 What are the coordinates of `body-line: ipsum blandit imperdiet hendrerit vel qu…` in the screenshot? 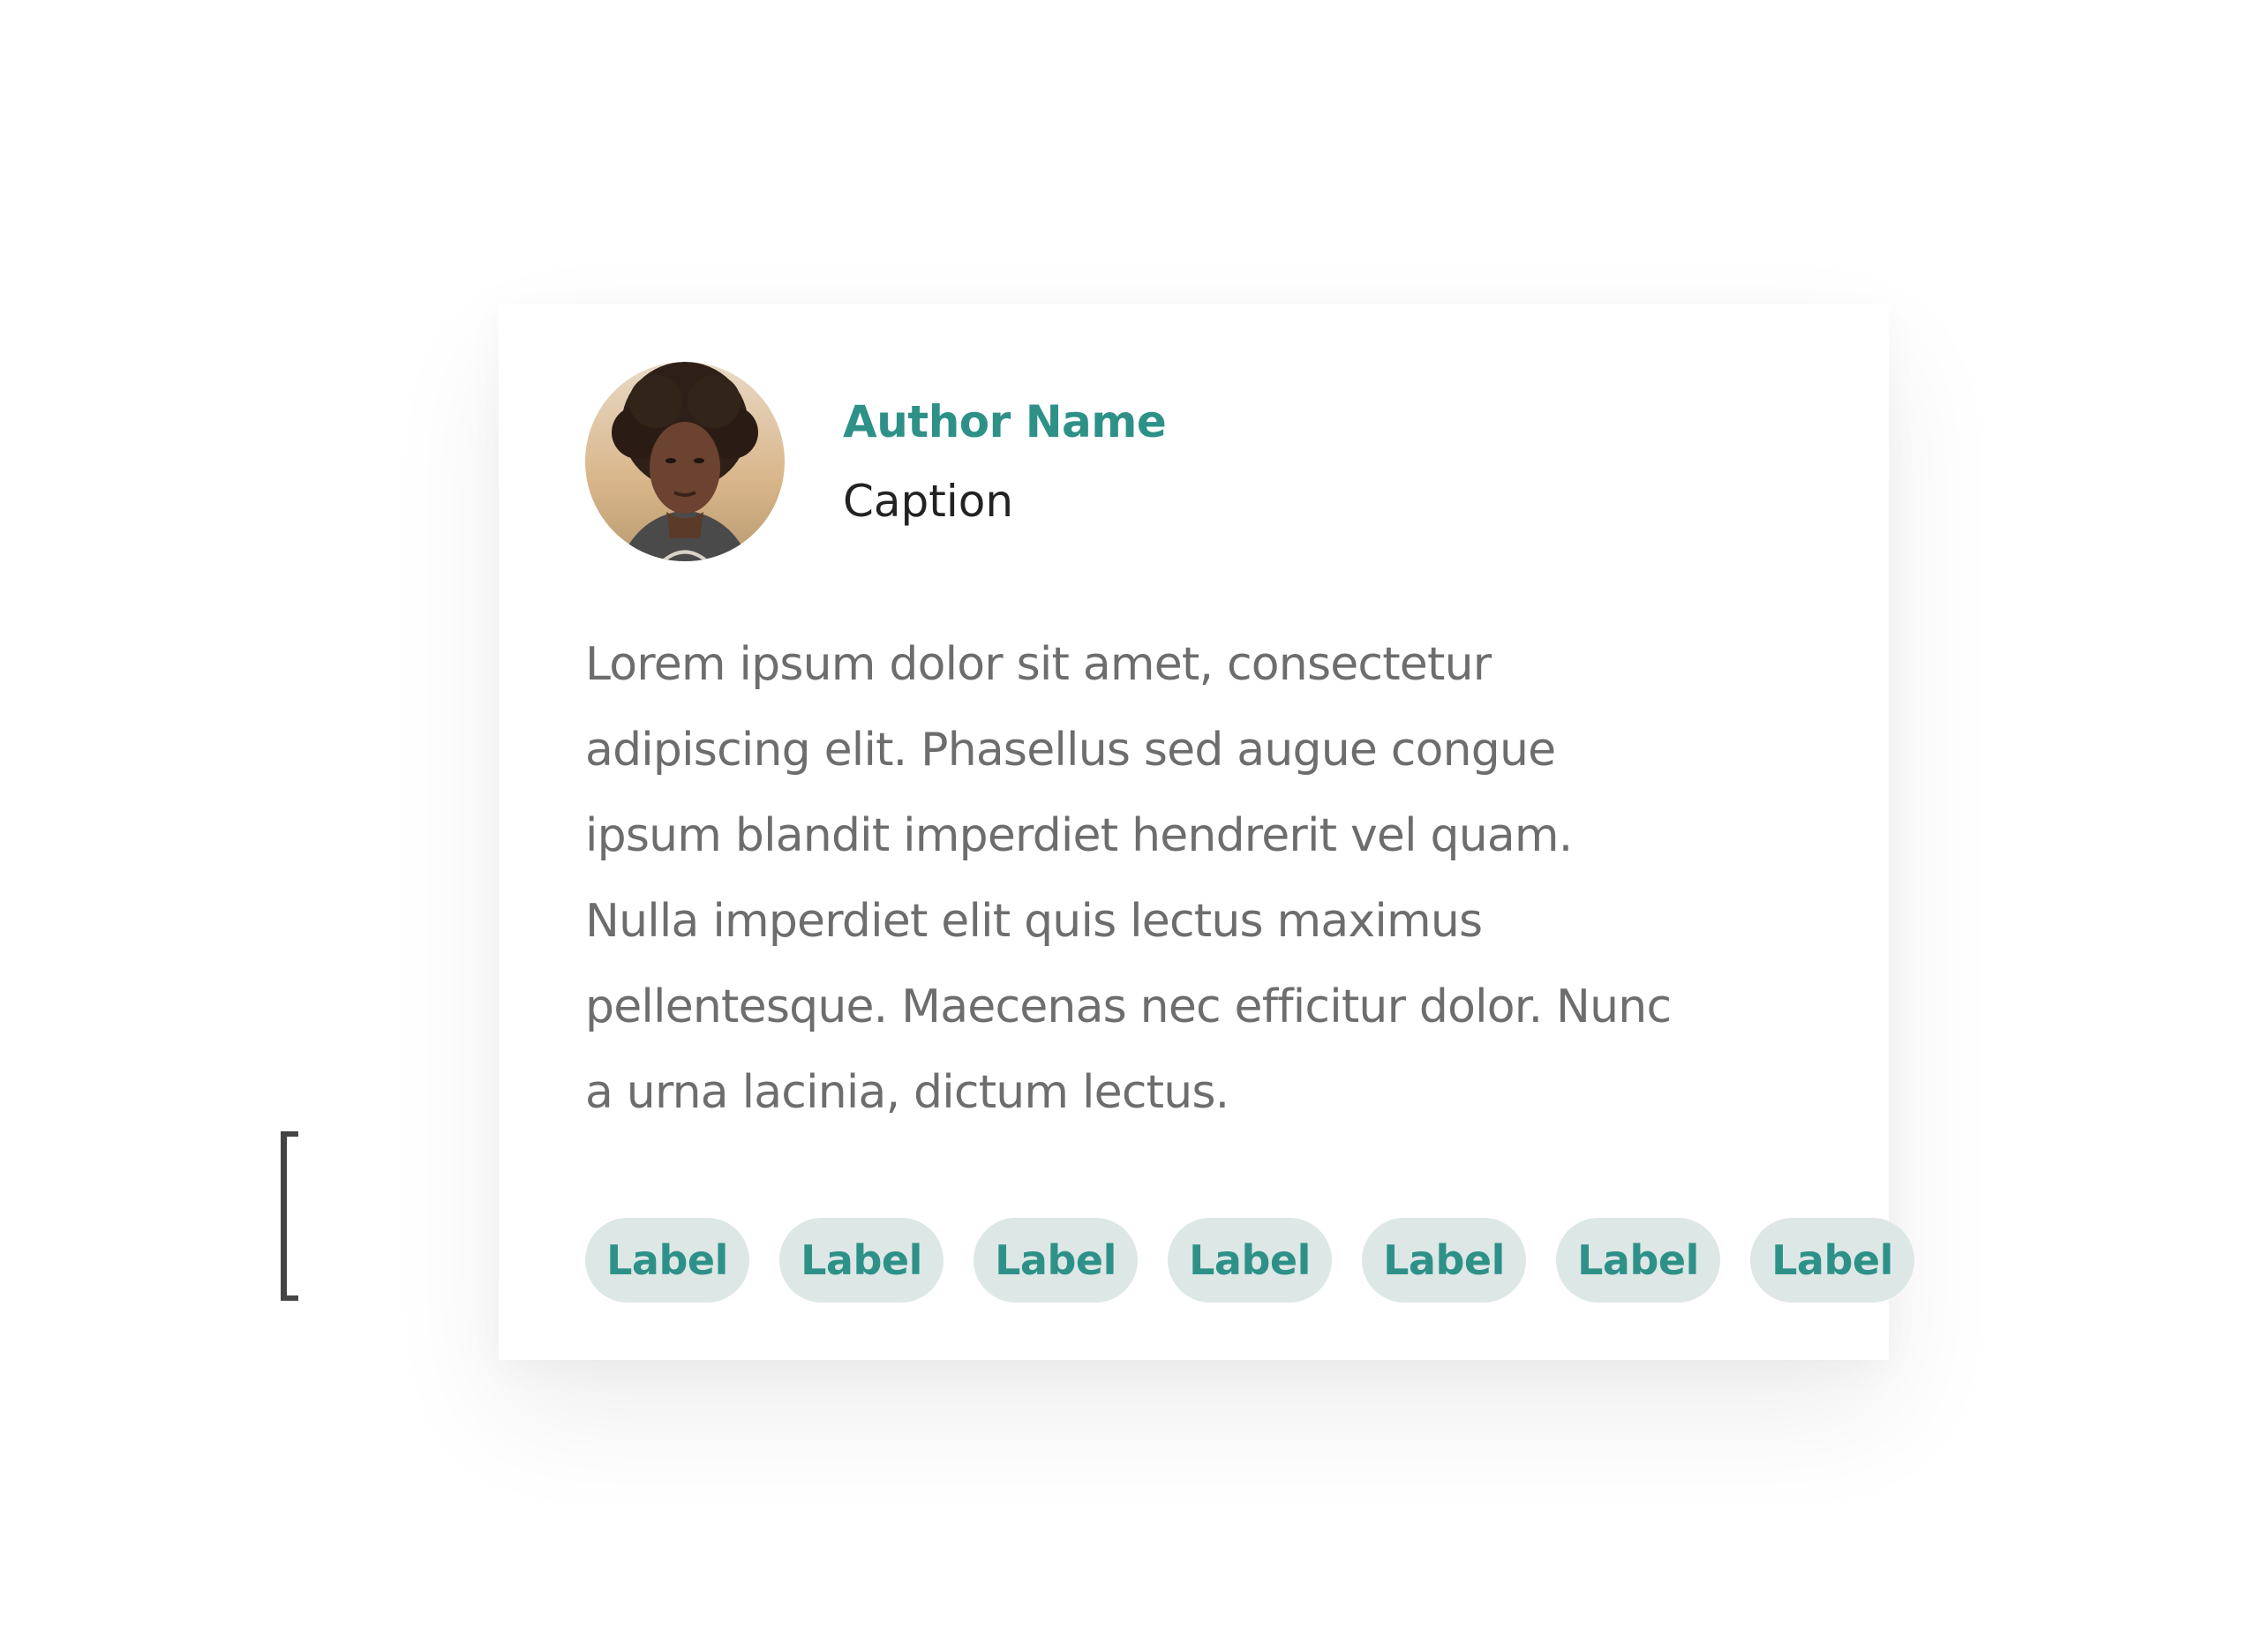 It's located at (1079, 835).